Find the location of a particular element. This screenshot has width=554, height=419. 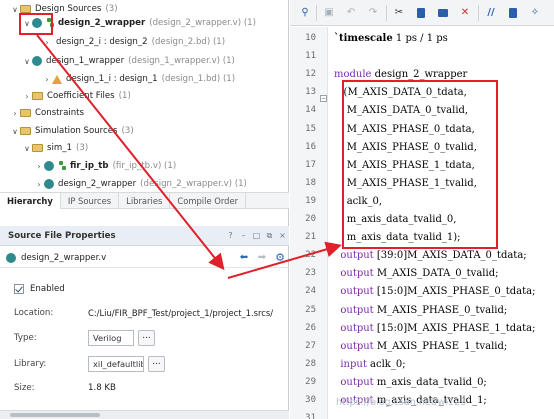

line-number: 27 is located at coordinates (310, 345).